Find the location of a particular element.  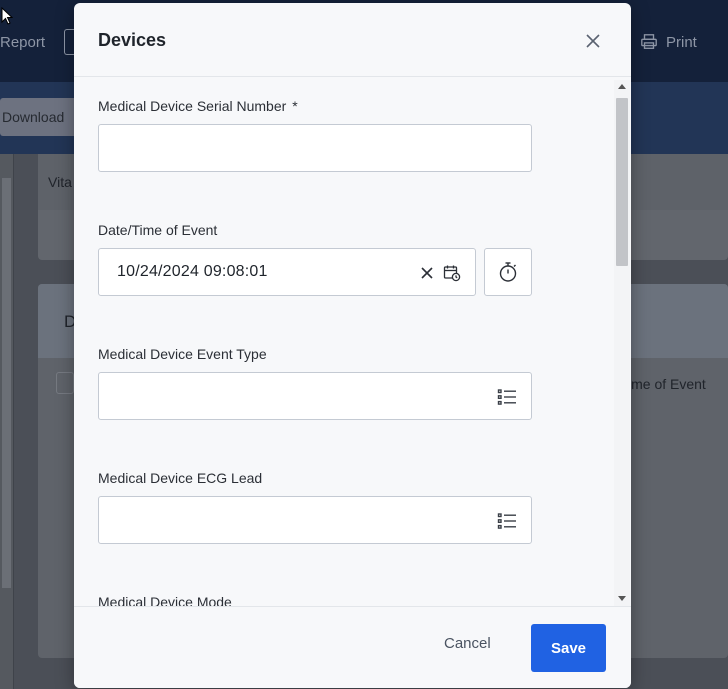

event-type-list-button is located at coordinates (507, 397).